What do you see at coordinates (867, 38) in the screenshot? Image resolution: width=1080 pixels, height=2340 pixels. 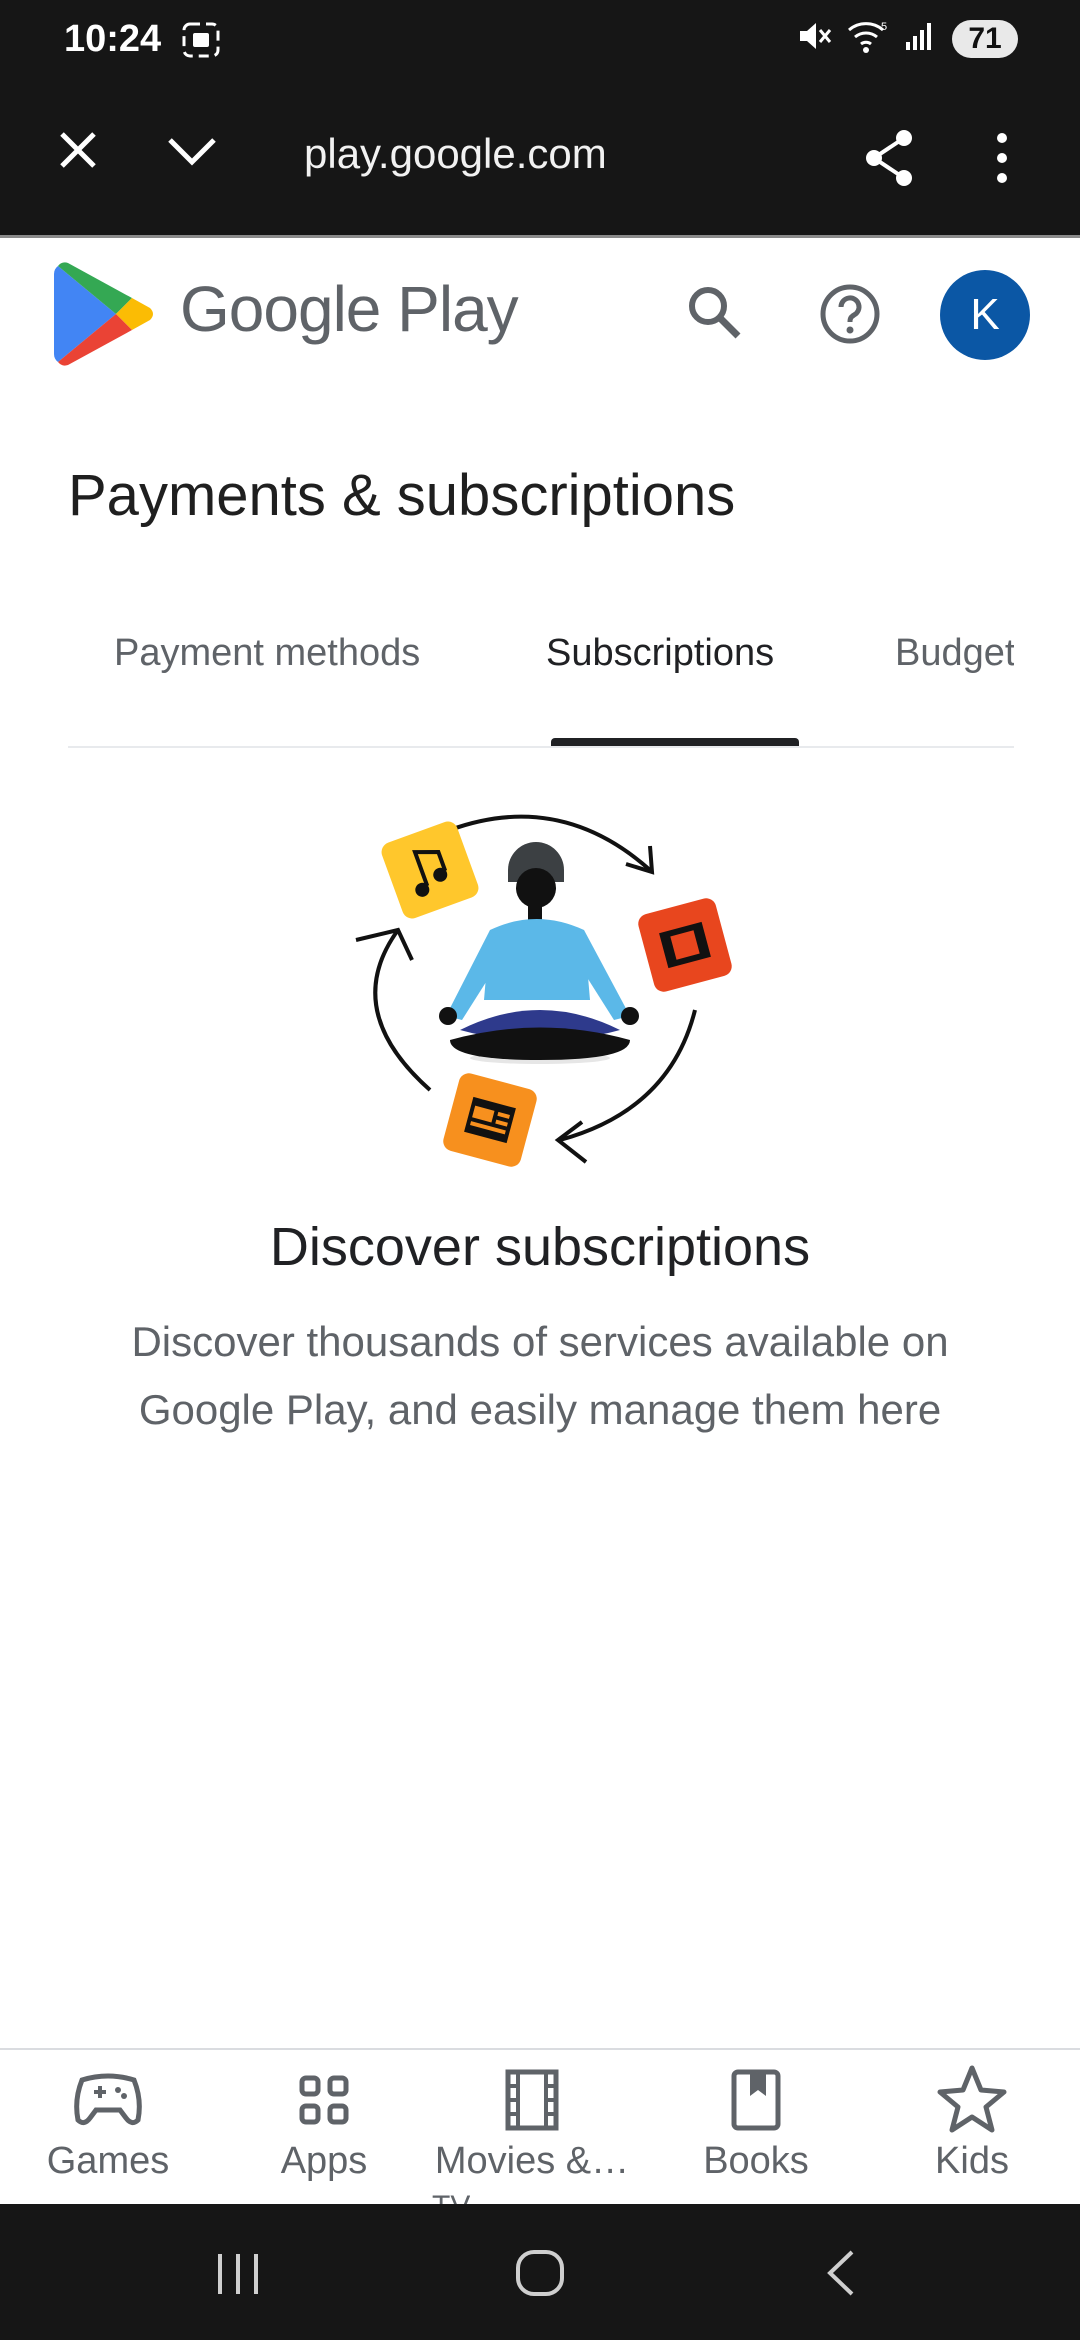 I see `wifi-icon: 5` at bounding box center [867, 38].